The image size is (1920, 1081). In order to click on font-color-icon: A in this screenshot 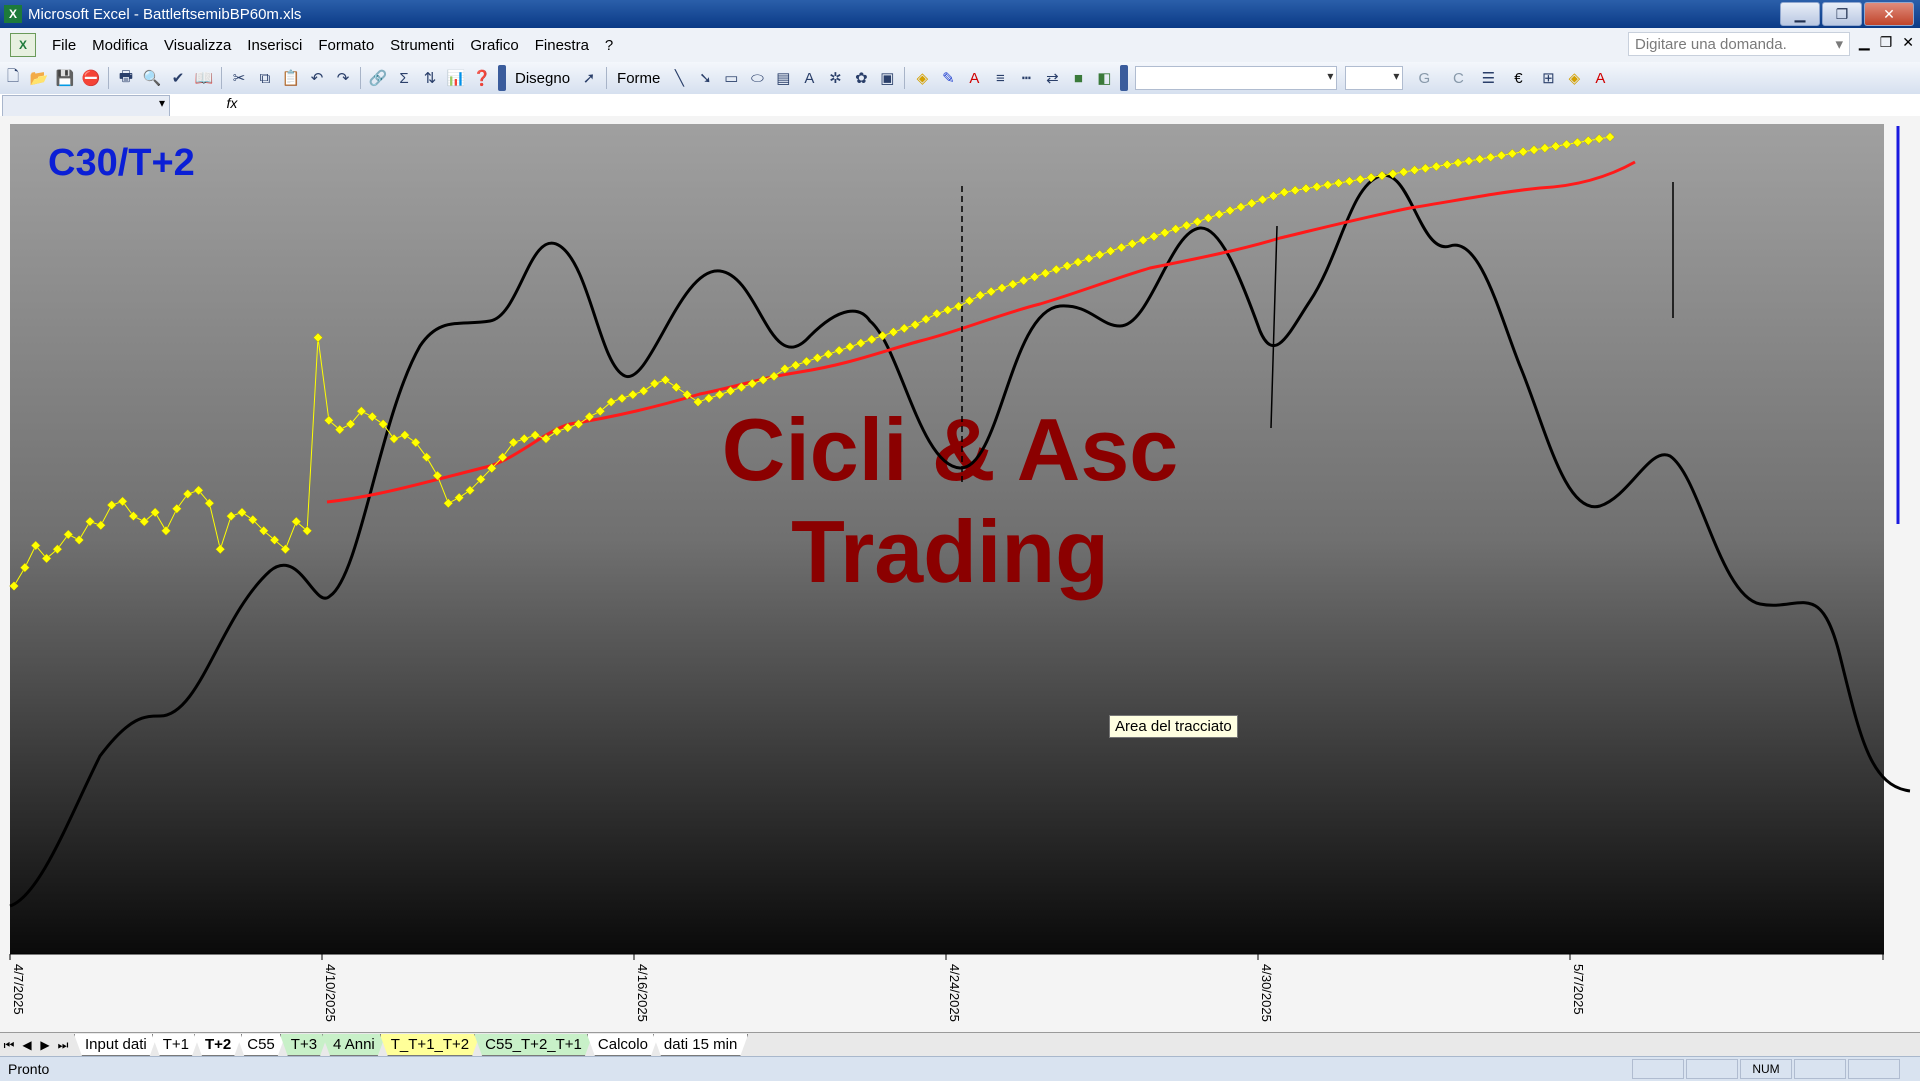, I will do `click(974, 78)`.